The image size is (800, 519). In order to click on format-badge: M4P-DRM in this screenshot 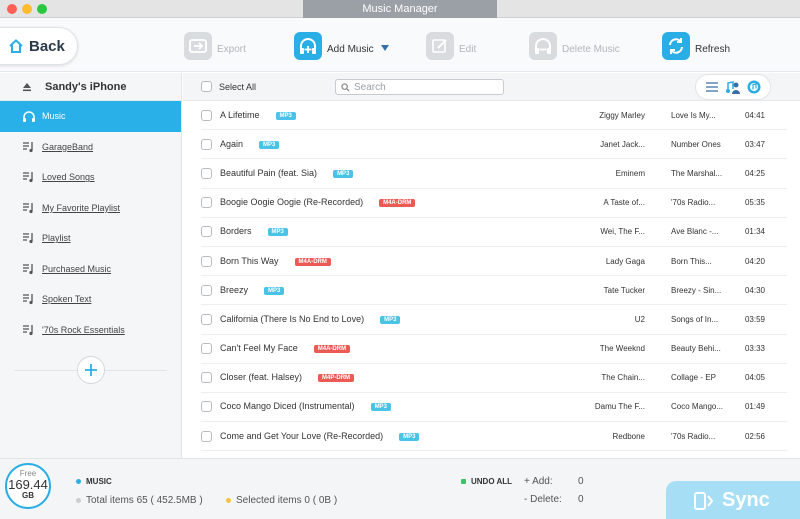, I will do `click(336, 378)`.